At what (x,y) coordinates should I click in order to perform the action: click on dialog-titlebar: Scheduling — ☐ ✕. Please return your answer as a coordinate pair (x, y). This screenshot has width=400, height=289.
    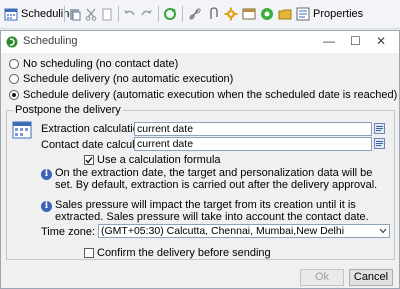
    Looking at the image, I should click on (200, 42).